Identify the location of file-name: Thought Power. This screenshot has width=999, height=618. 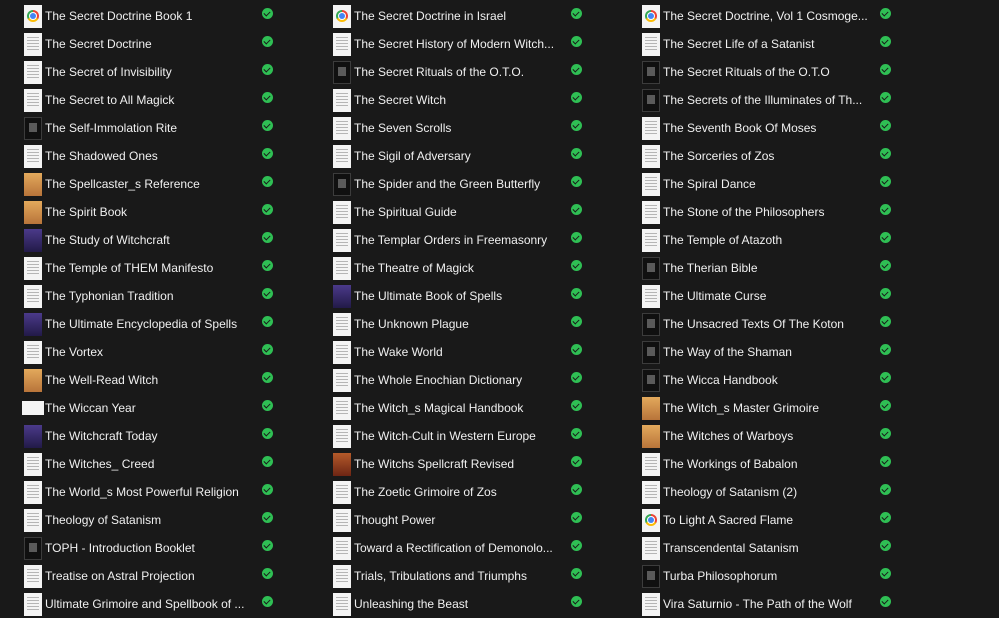
(395, 520).